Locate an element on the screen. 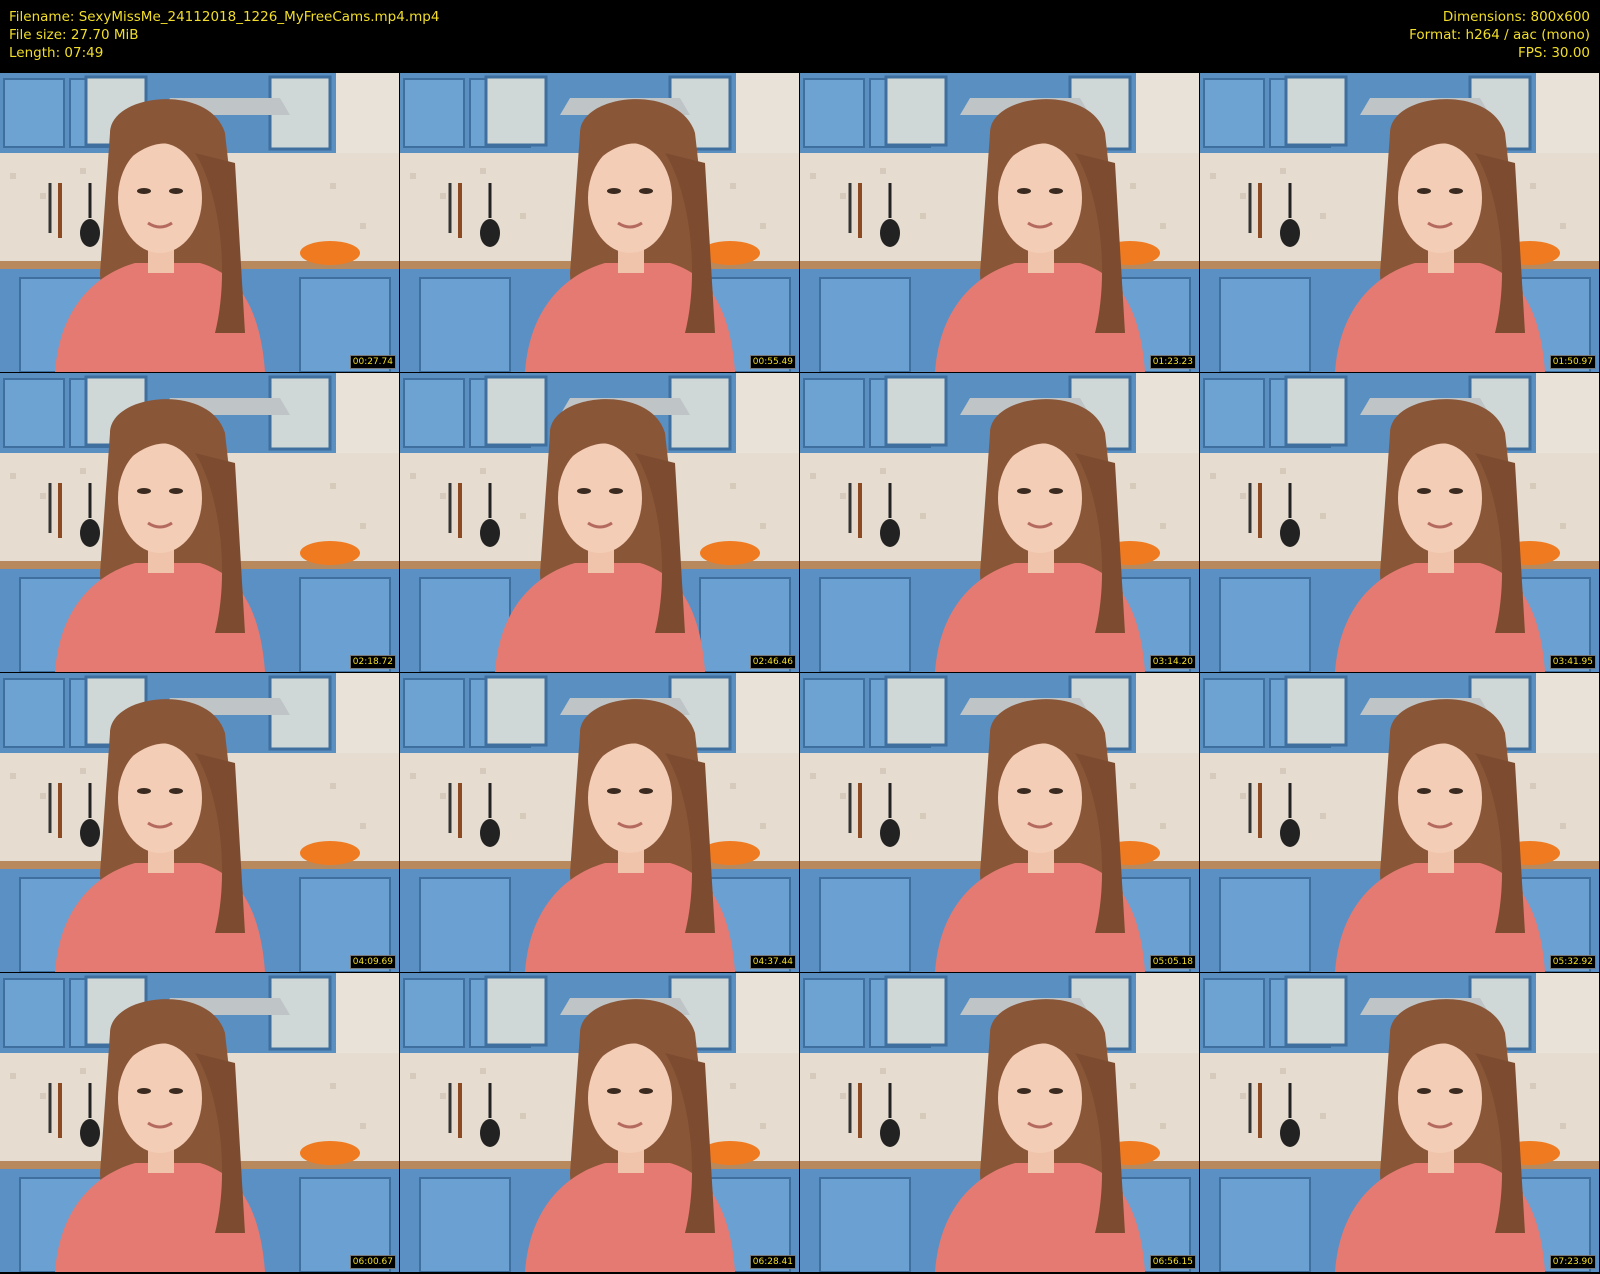 Image resolution: width=1600 pixels, height=1274 pixels. video-thumbnail: 06:00.67 is located at coordinates (199, 1122).